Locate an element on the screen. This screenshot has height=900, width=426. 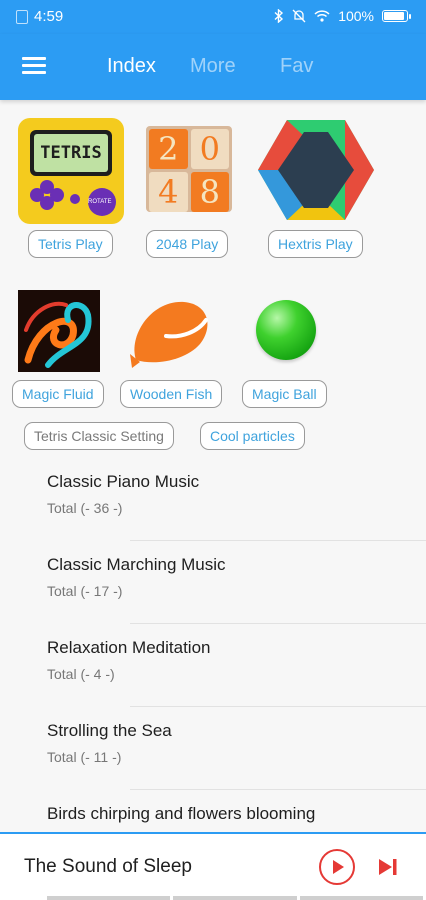
wooden-fish-thumbnail is located at coordinates (171, 334).